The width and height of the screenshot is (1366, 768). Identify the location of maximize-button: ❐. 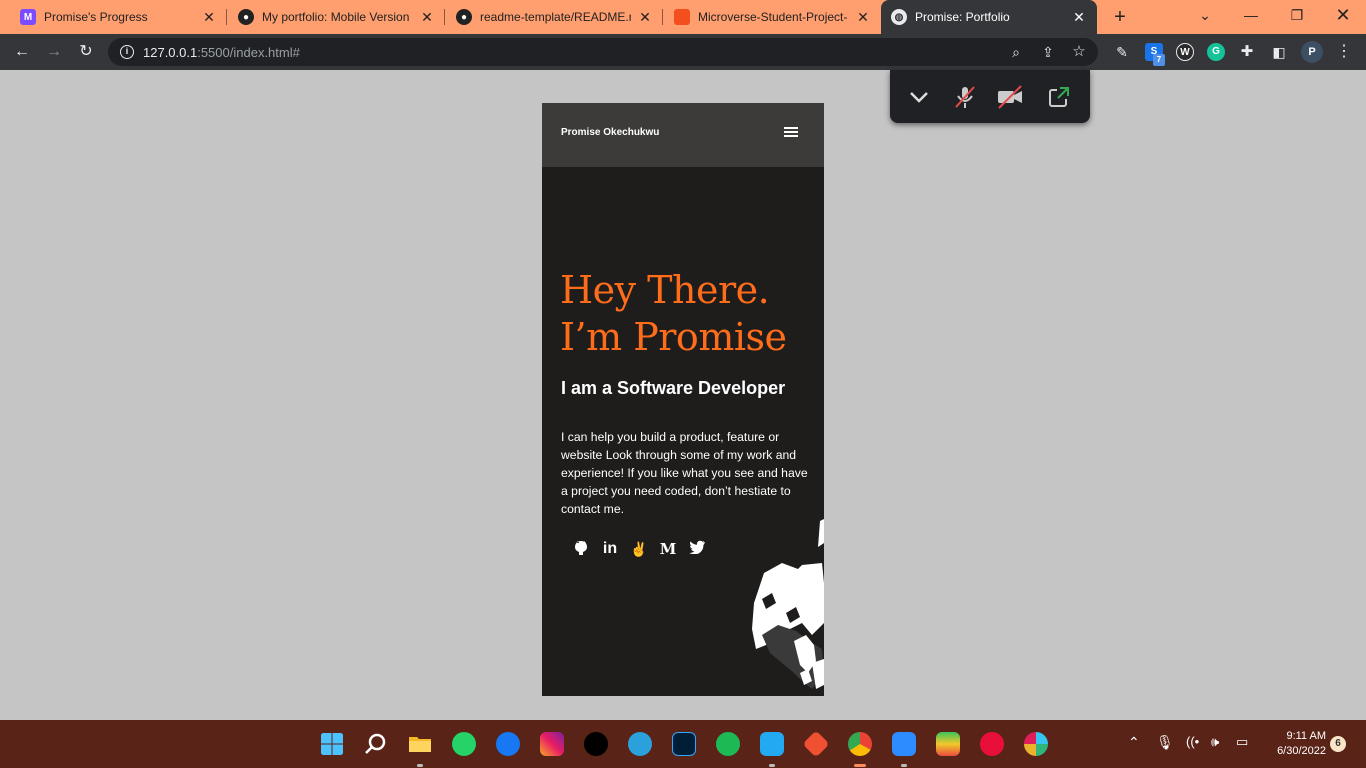
(1297, 15).